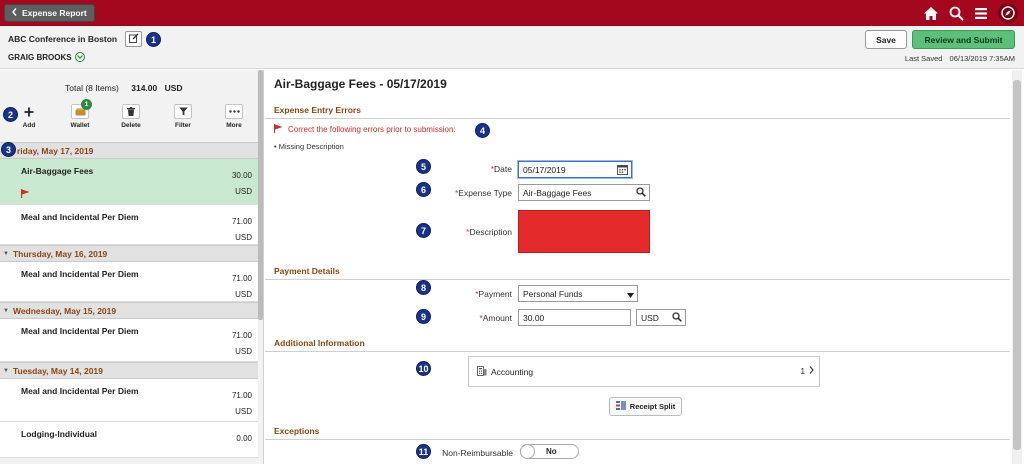  What do you see at coordinates (645, 406) in the screenshot?
I see `receipt-split-button: Receipt Split` at bounding box center [645, 406].